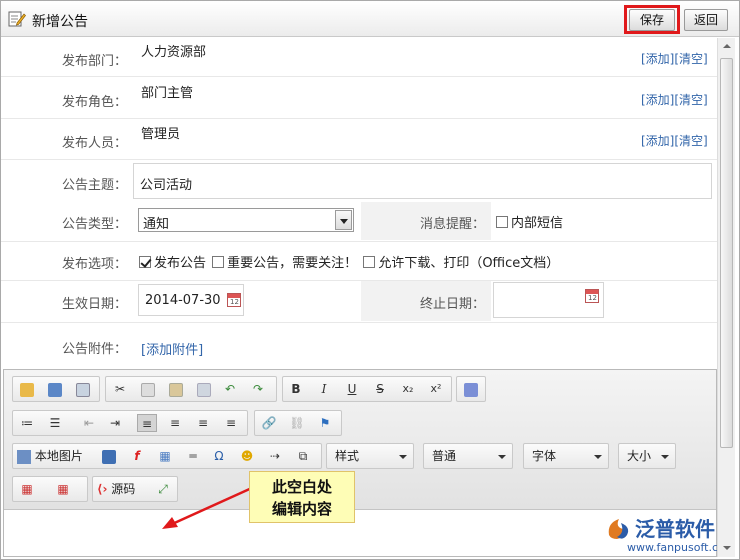  I want to click on role-clear-link: [清空], so click(690, 100).